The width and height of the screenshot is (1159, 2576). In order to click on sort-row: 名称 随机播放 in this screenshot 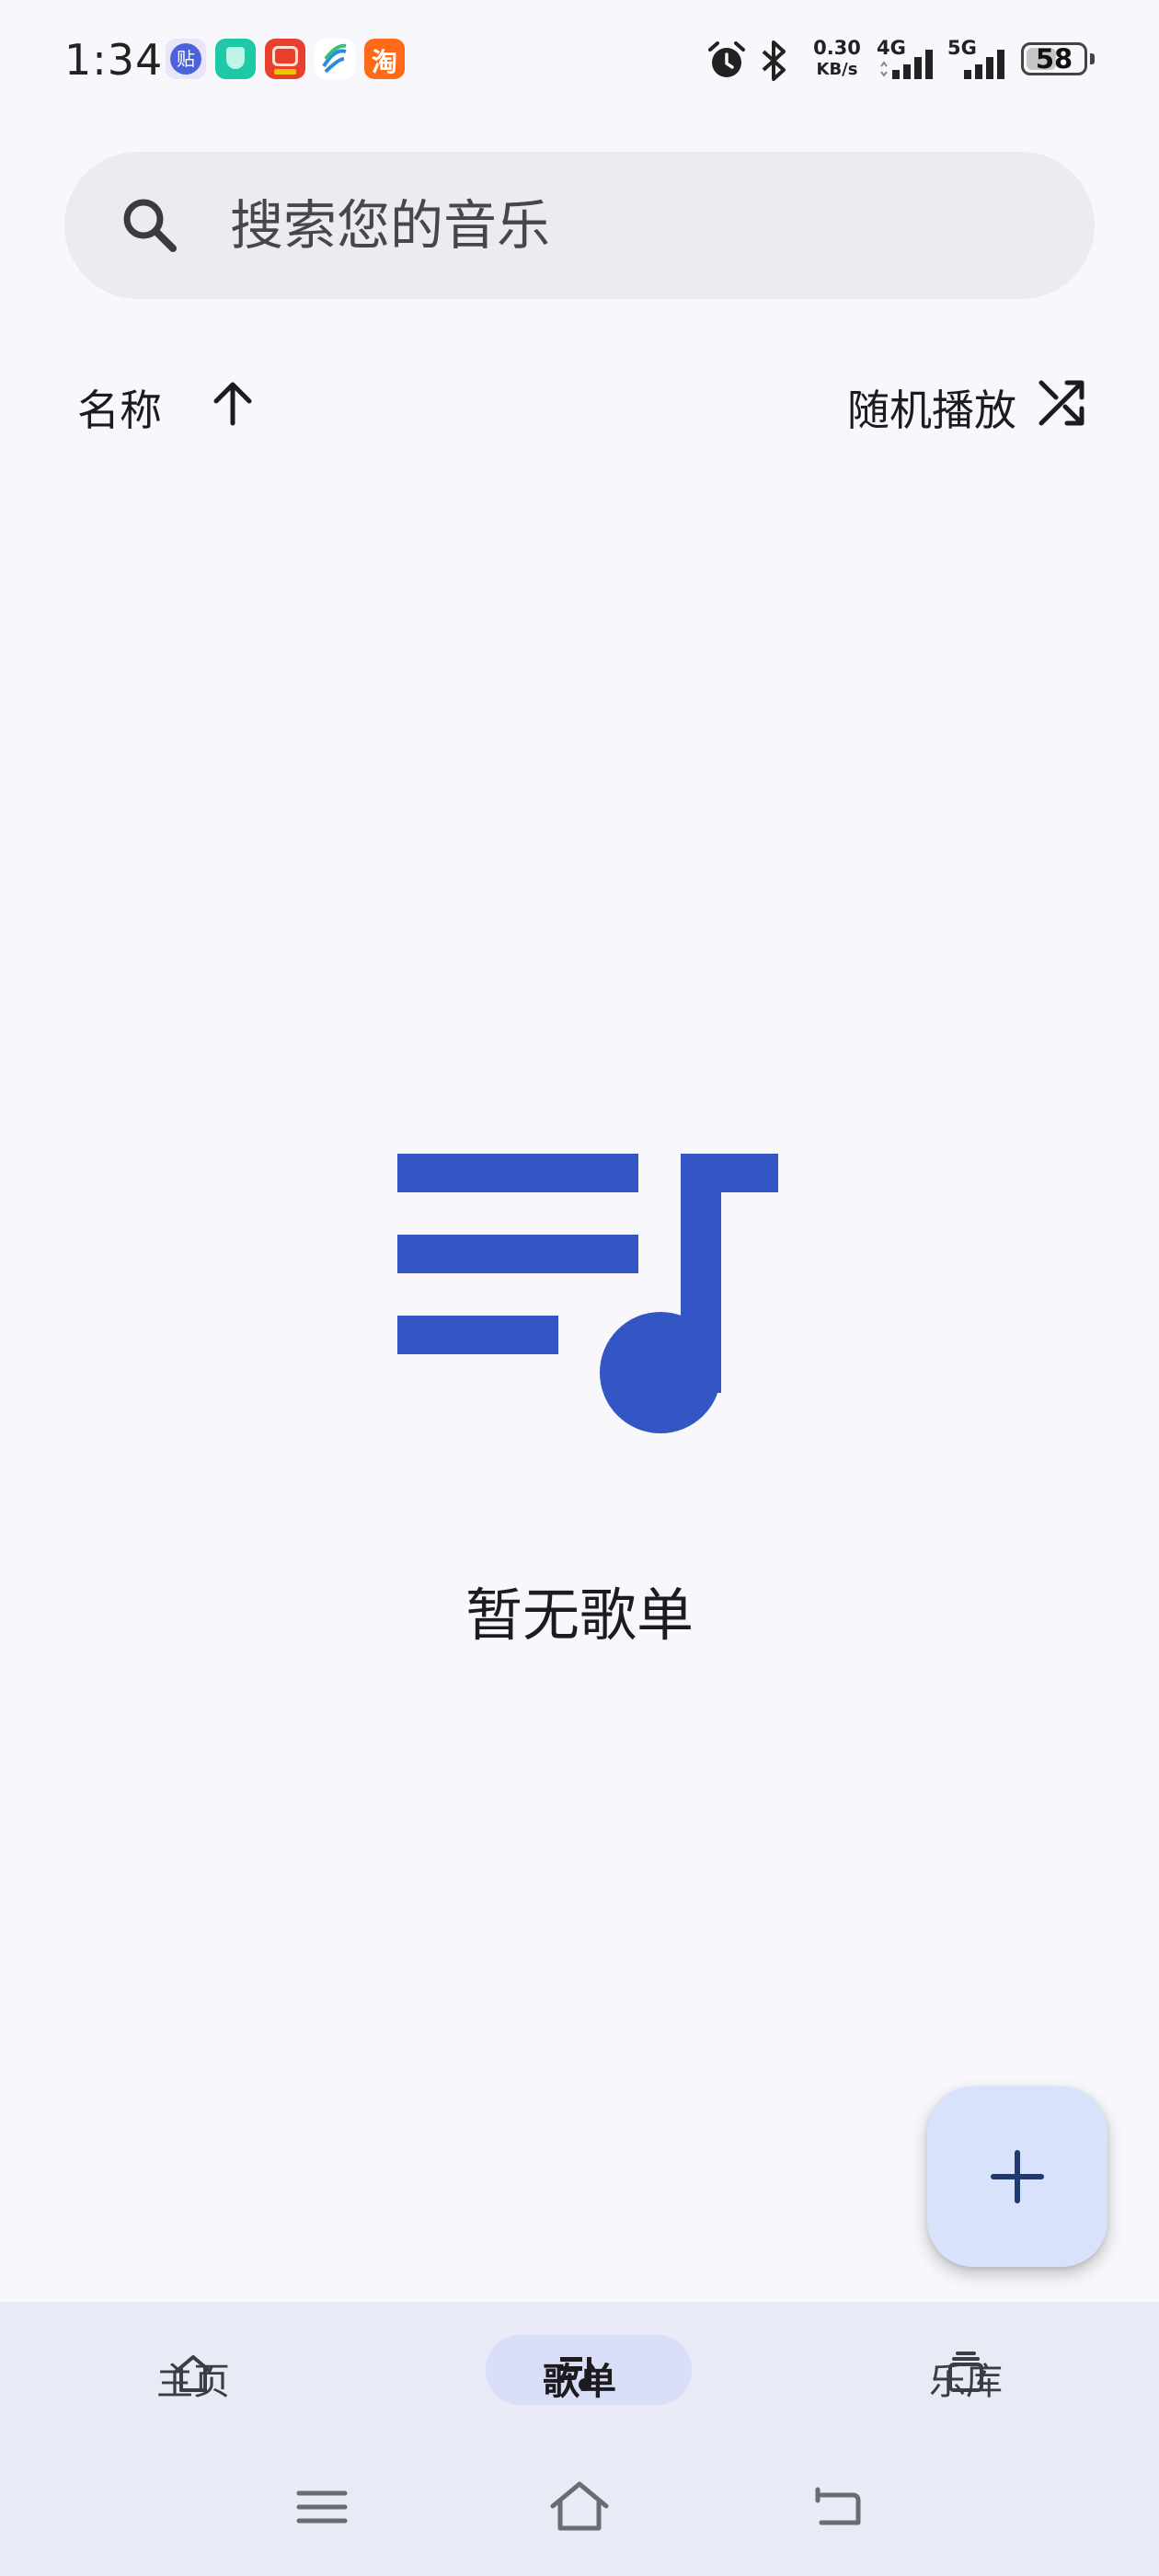, I will do `click(579, 405)`.